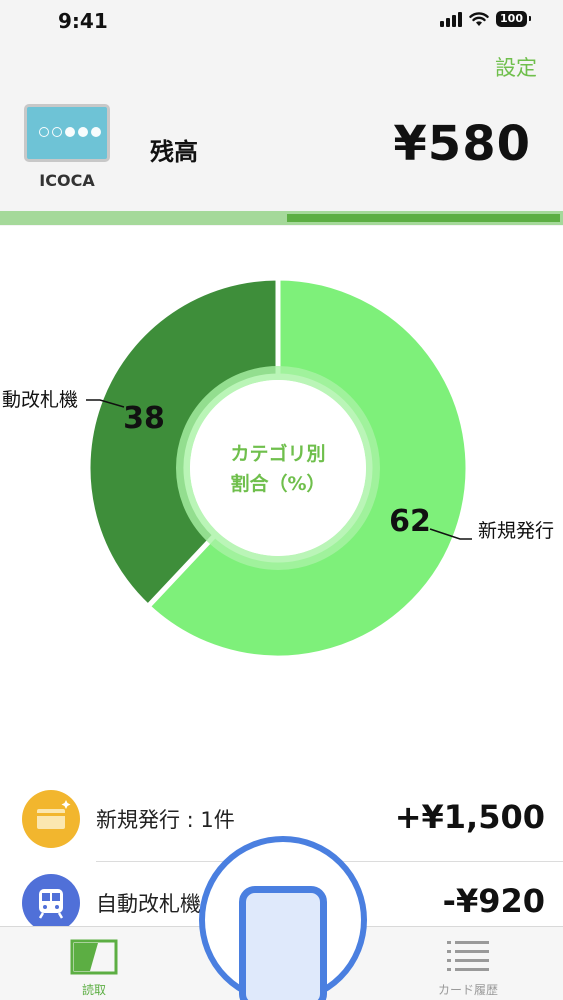  Describe the element at coordinates (283, 943) in the screenshot. I see `phone-icon` at that location.